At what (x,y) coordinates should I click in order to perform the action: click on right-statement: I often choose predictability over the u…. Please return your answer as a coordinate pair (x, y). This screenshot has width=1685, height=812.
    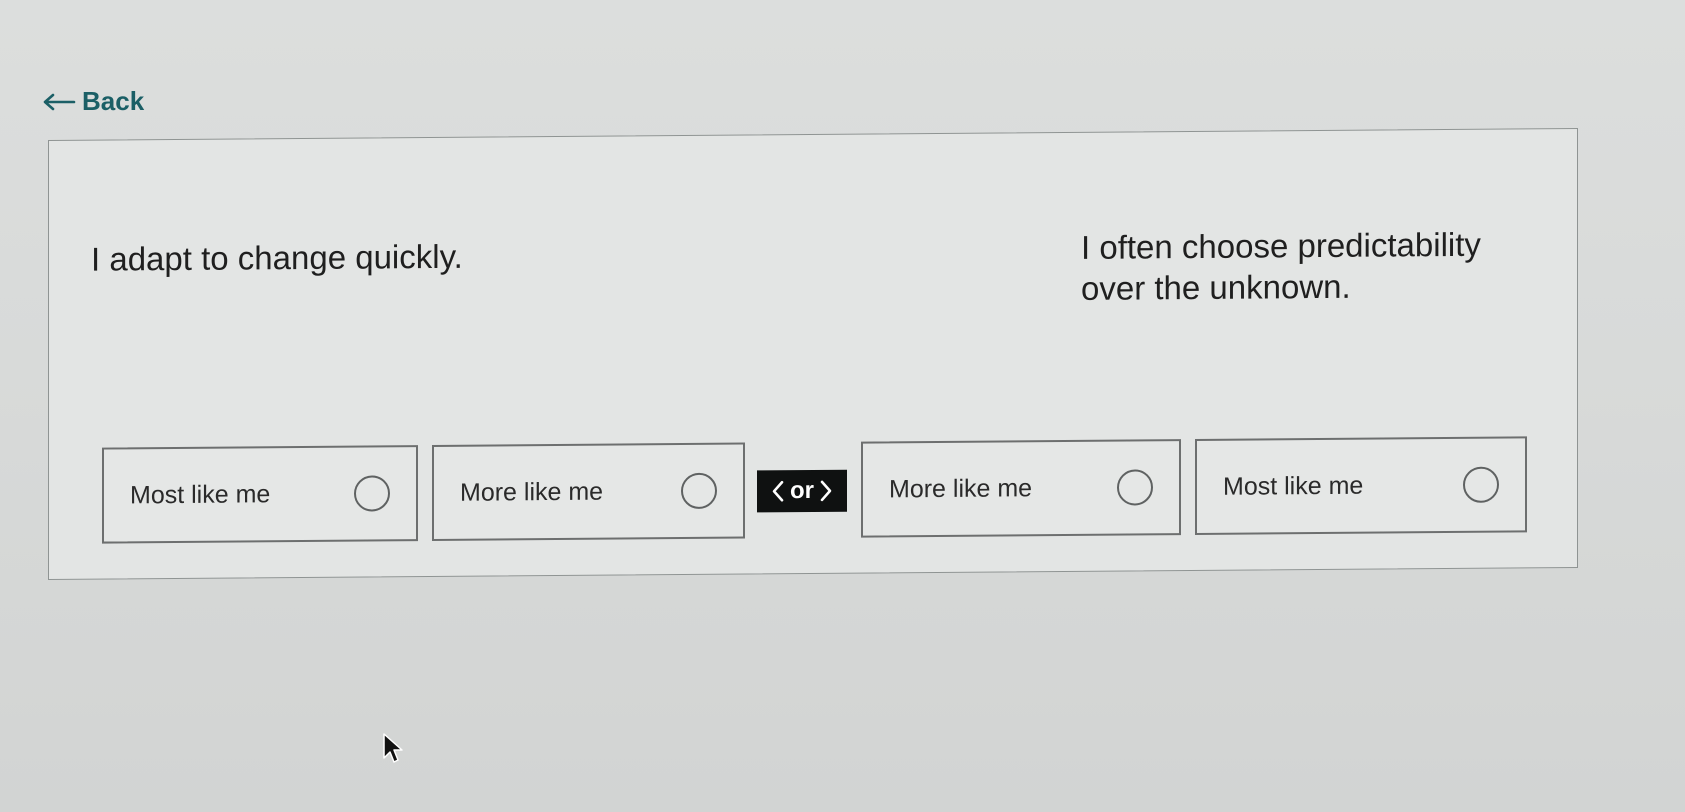
    Looking at the image, I should click on (1281, 266).